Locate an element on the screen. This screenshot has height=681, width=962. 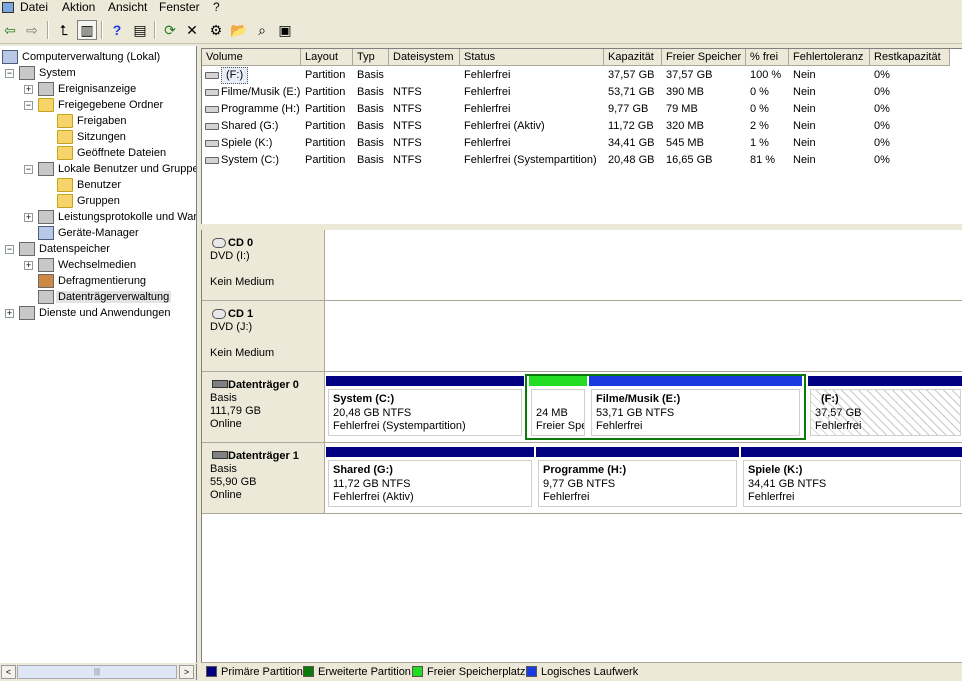
menu-aktion: Aktion is located at coordinates (78, 7).